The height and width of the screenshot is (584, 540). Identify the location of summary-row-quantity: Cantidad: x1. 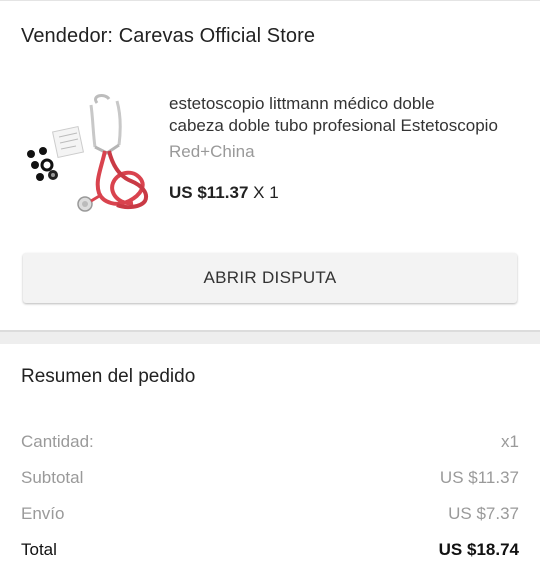
(270, 442).